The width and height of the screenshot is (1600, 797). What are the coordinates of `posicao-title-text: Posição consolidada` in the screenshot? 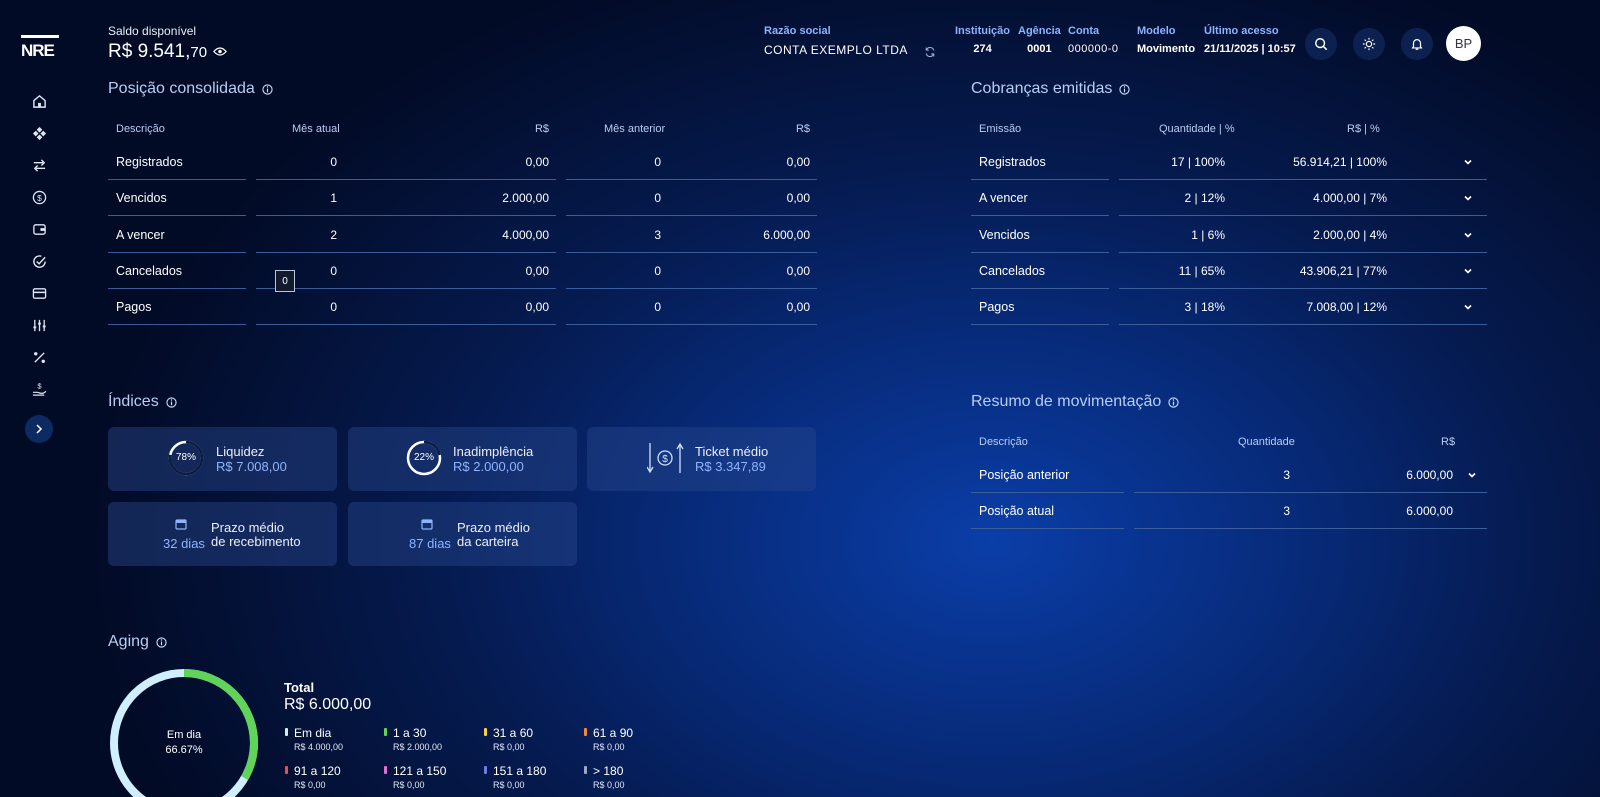 It's located at (181, 88).